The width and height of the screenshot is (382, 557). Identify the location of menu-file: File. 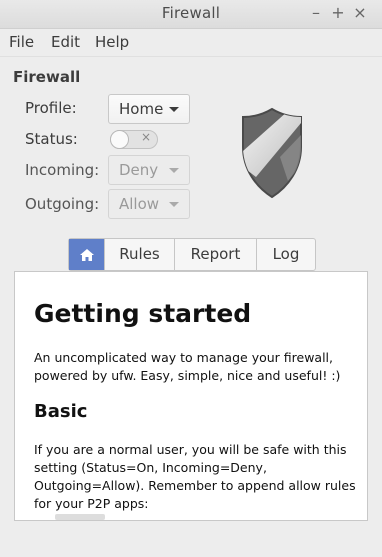
(21, 42).